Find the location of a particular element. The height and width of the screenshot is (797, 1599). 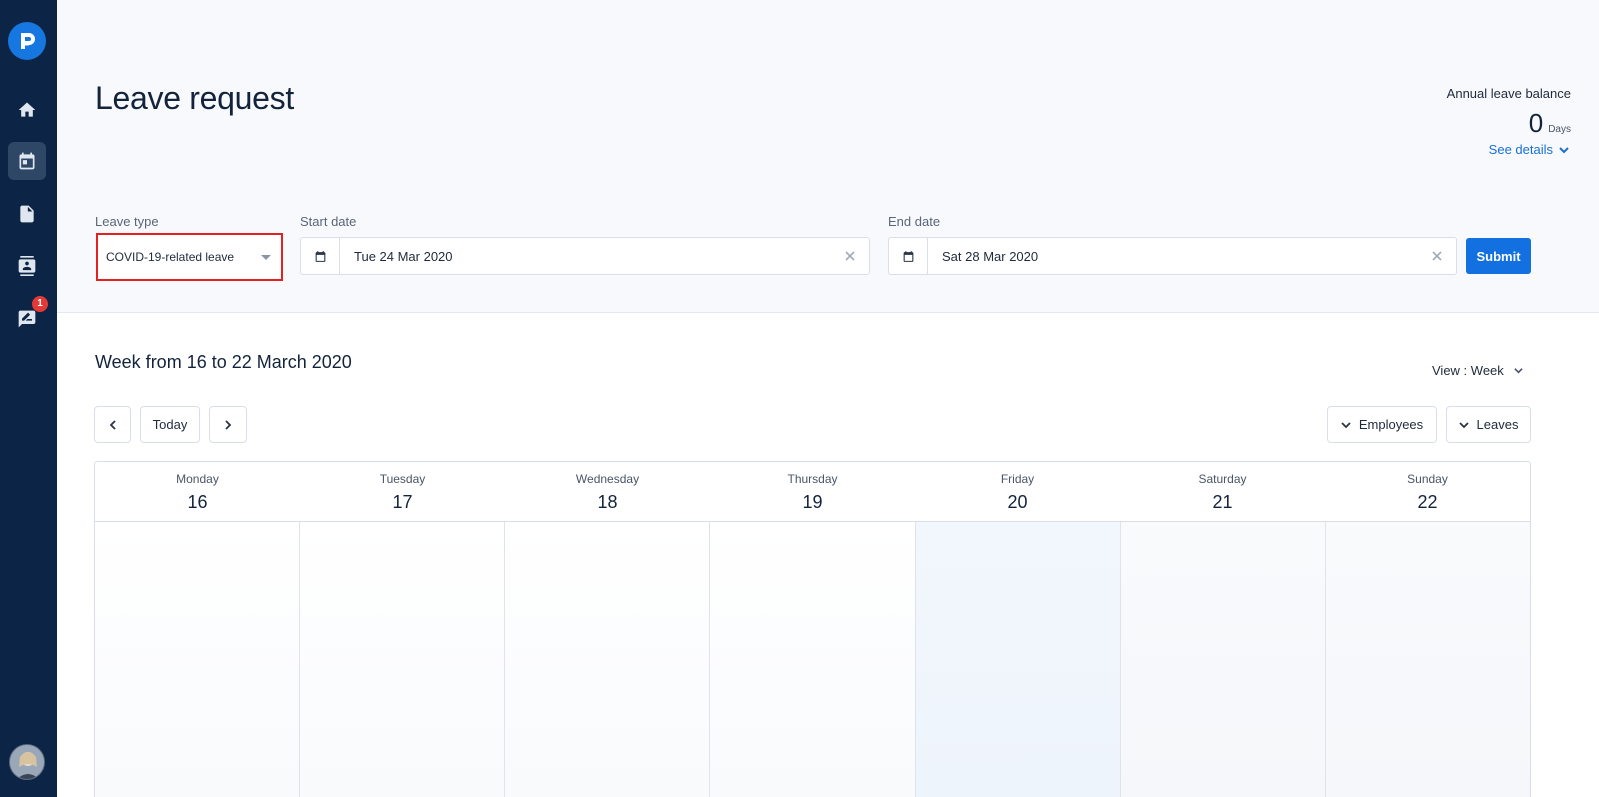

page-title: Leave request is located at coordinates (194, 98).